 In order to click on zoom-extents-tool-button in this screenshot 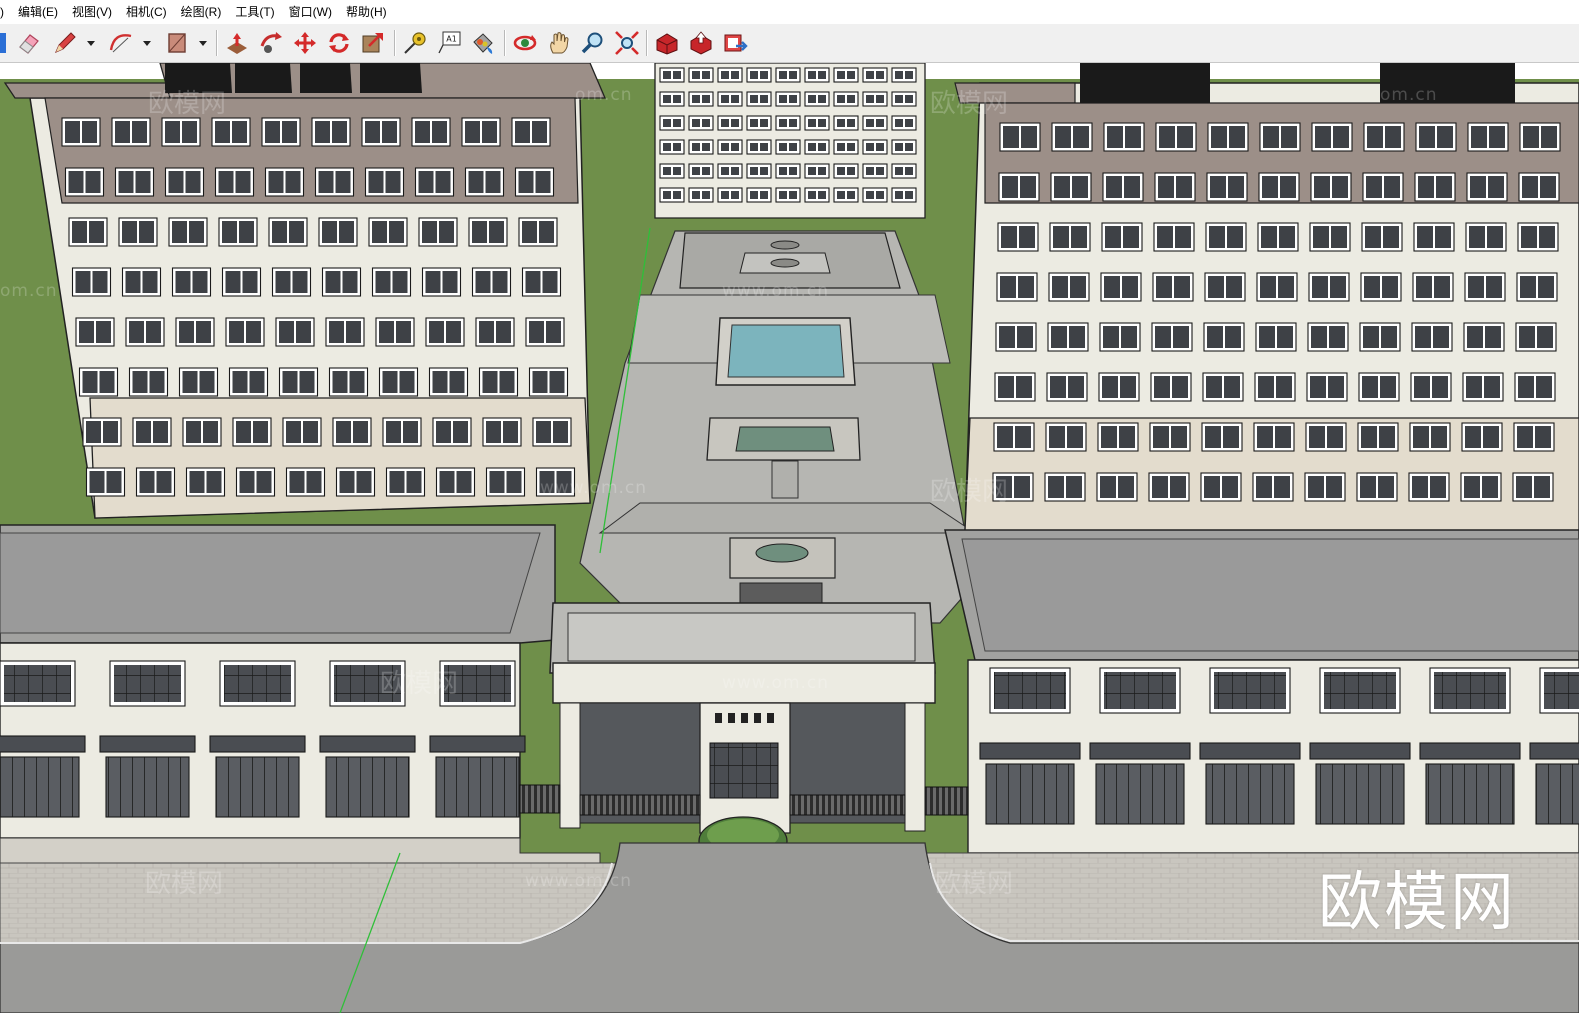, I will do `click(627, 43)`.